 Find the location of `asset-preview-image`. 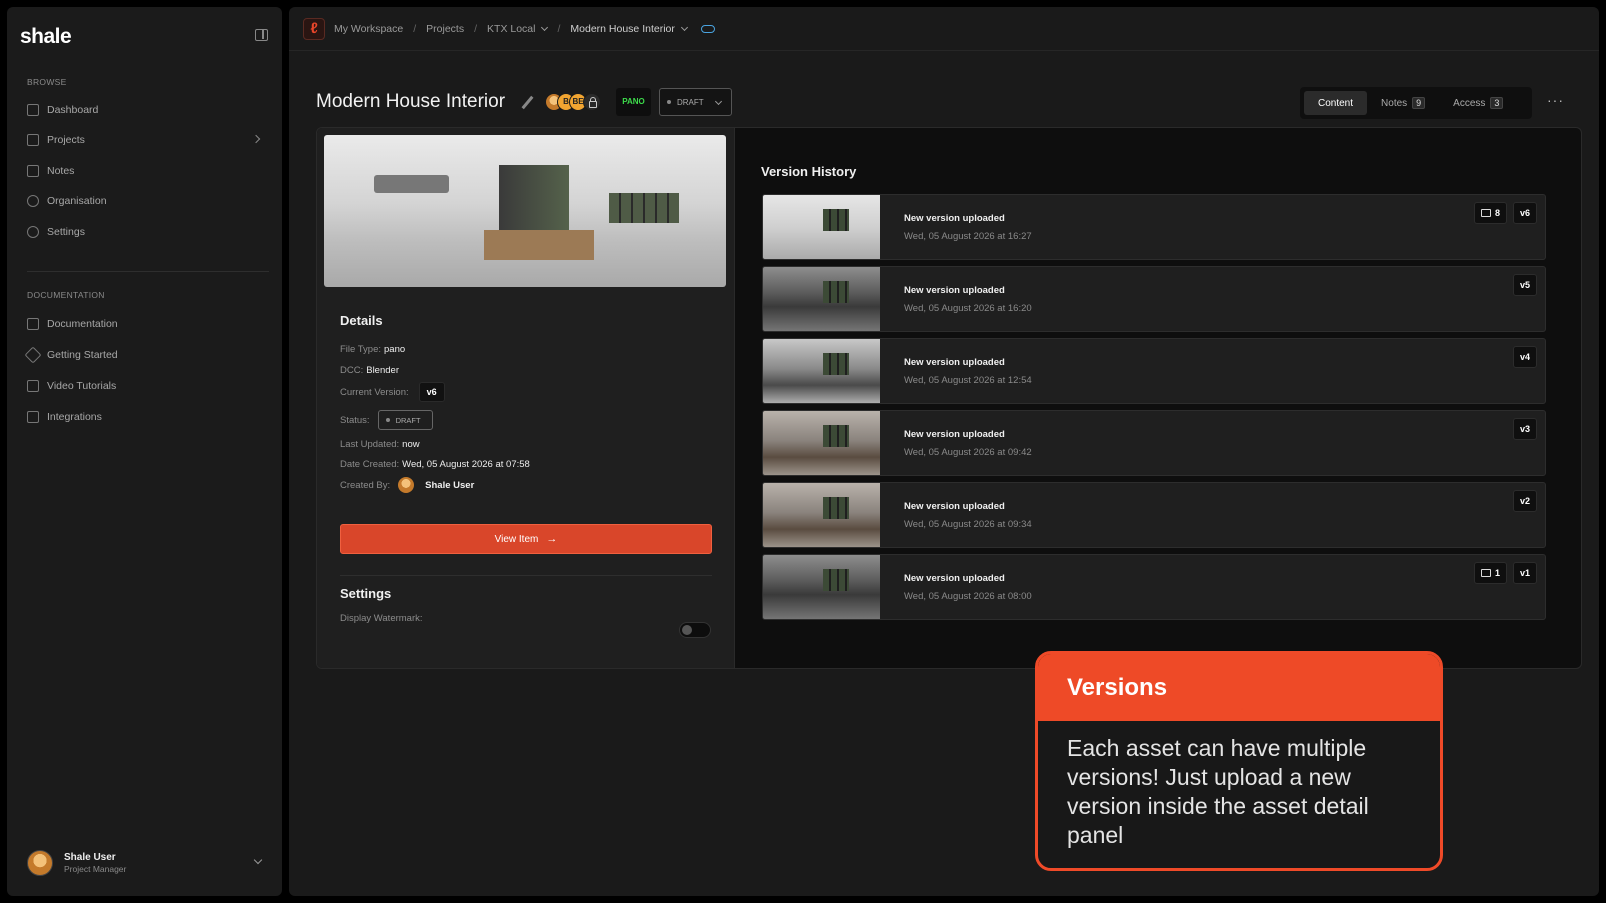

asset-preview-image is located at coordinates (525, 211).